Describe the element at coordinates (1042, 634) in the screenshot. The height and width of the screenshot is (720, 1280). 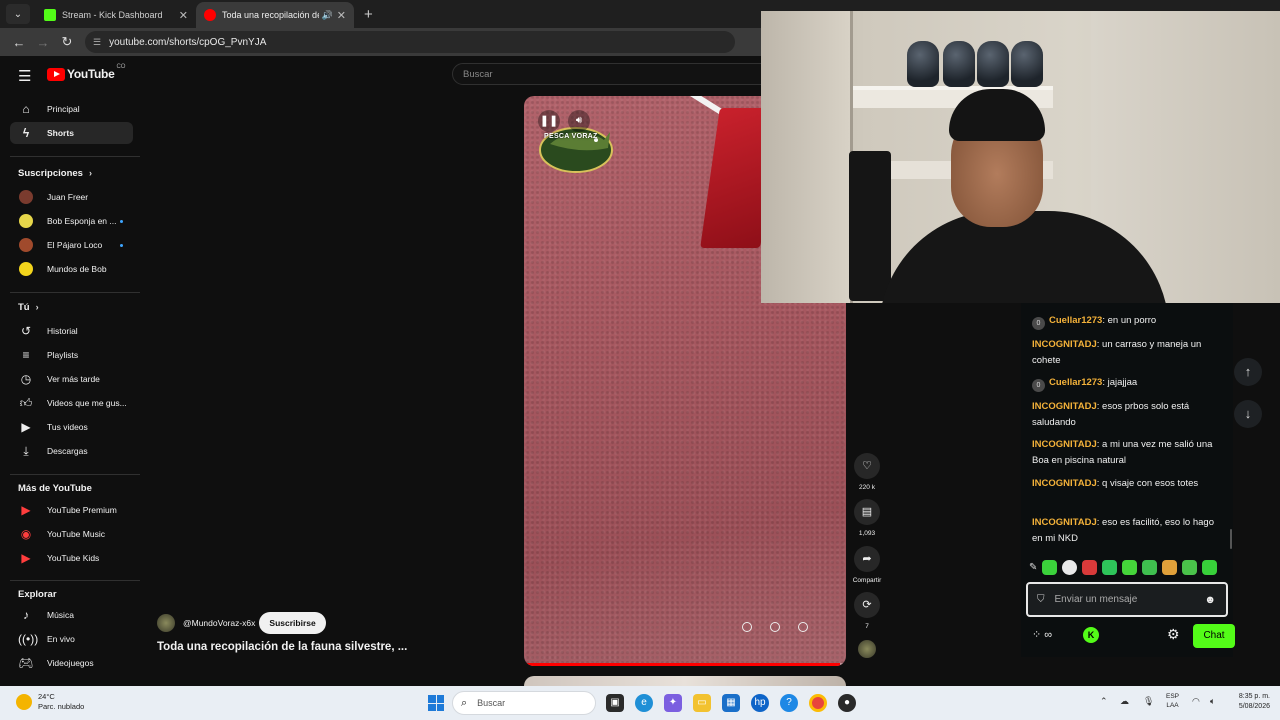
I see `channel-points: ⁘ ∞` at that location.